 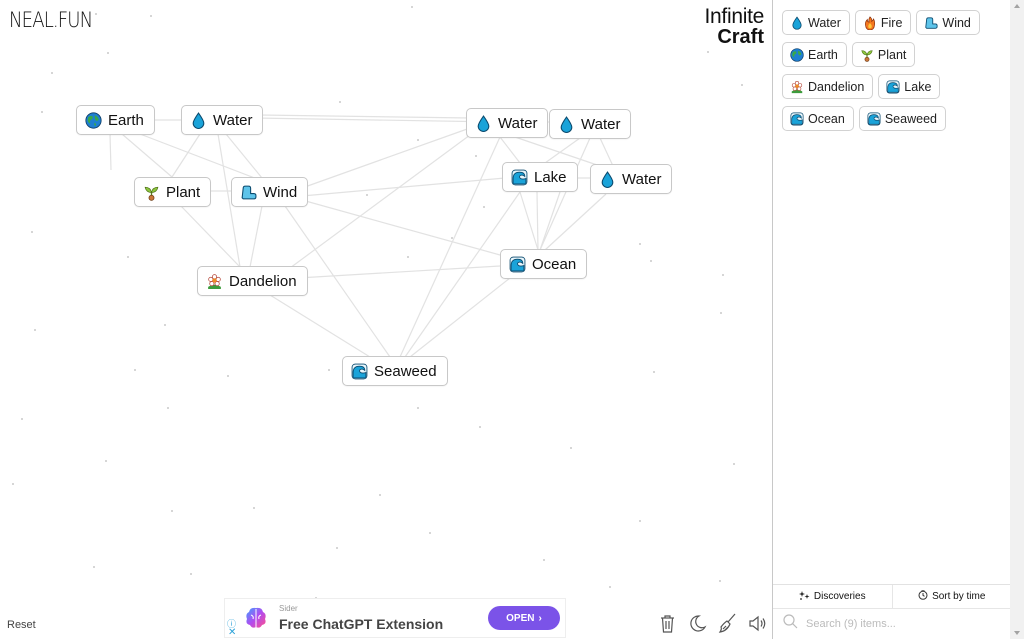 I want to click on sidebar-item-fire: Fire, so click(x=883, y=22).